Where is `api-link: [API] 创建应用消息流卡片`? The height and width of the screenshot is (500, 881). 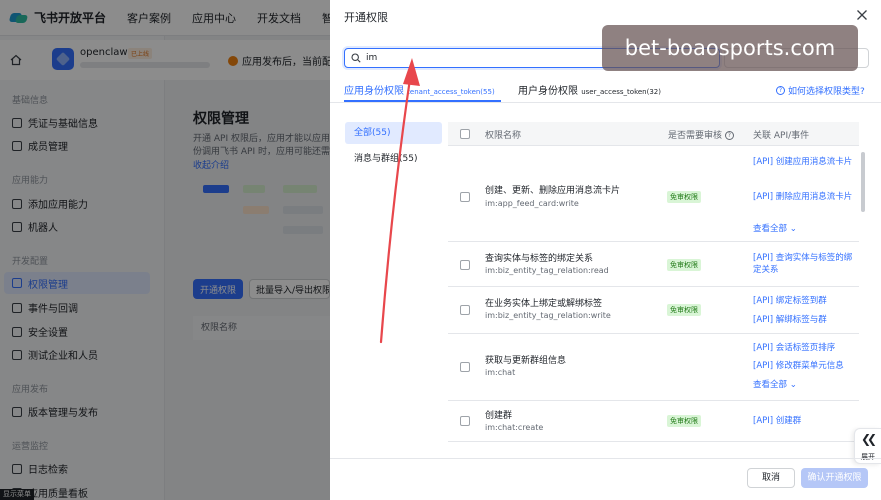
api-link: [API] 创建应用消息流卡片 is located at coordinates (803, 162).